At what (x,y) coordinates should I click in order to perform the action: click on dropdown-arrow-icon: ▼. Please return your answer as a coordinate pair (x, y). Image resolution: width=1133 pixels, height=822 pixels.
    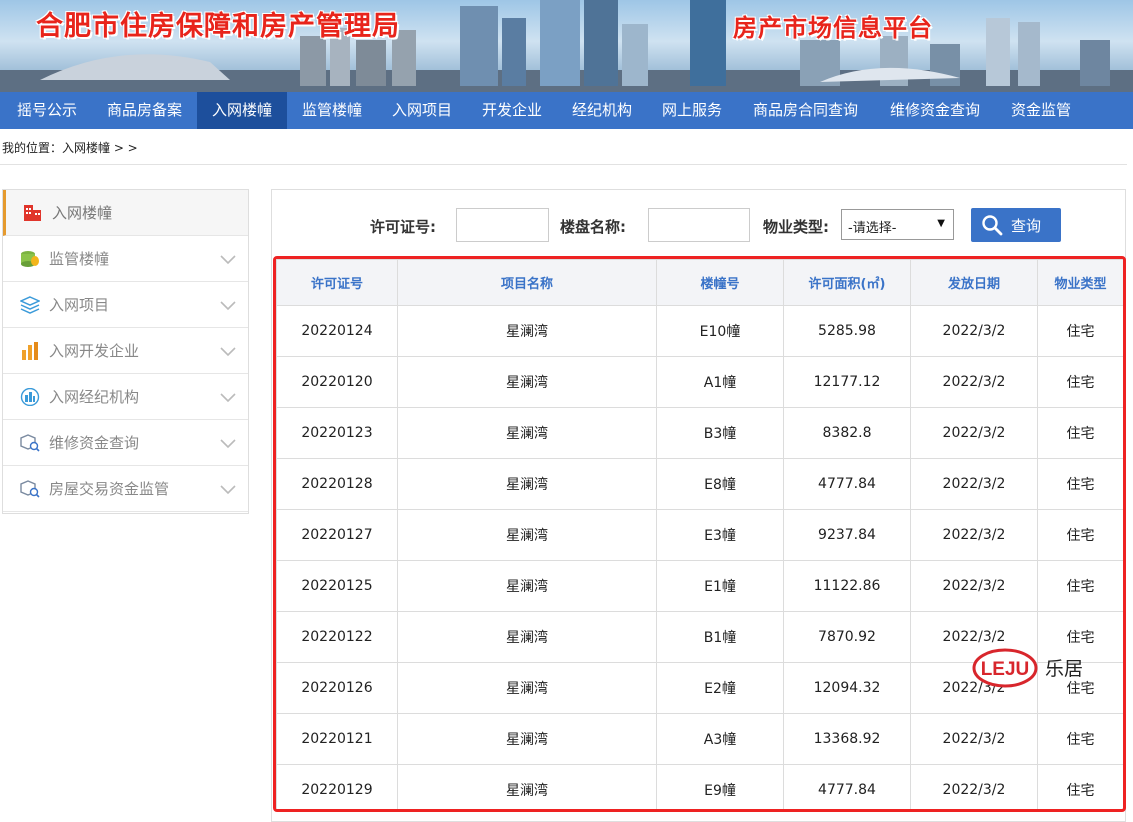
    Looking at the image, I should click on (941, 223).